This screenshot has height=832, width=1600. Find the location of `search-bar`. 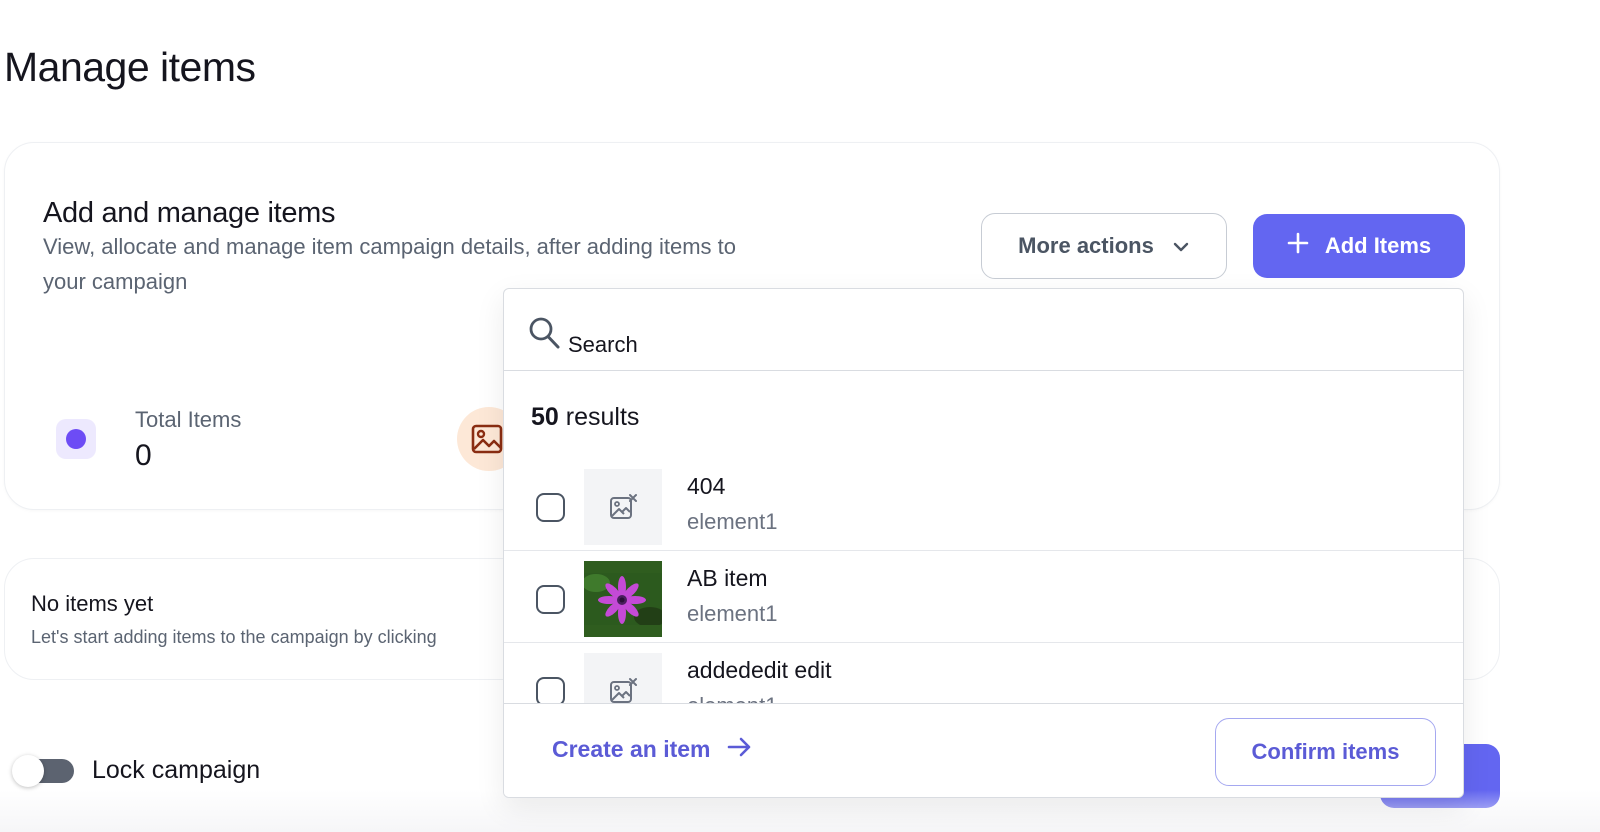

search-bar is located at coordinates (983, 330).